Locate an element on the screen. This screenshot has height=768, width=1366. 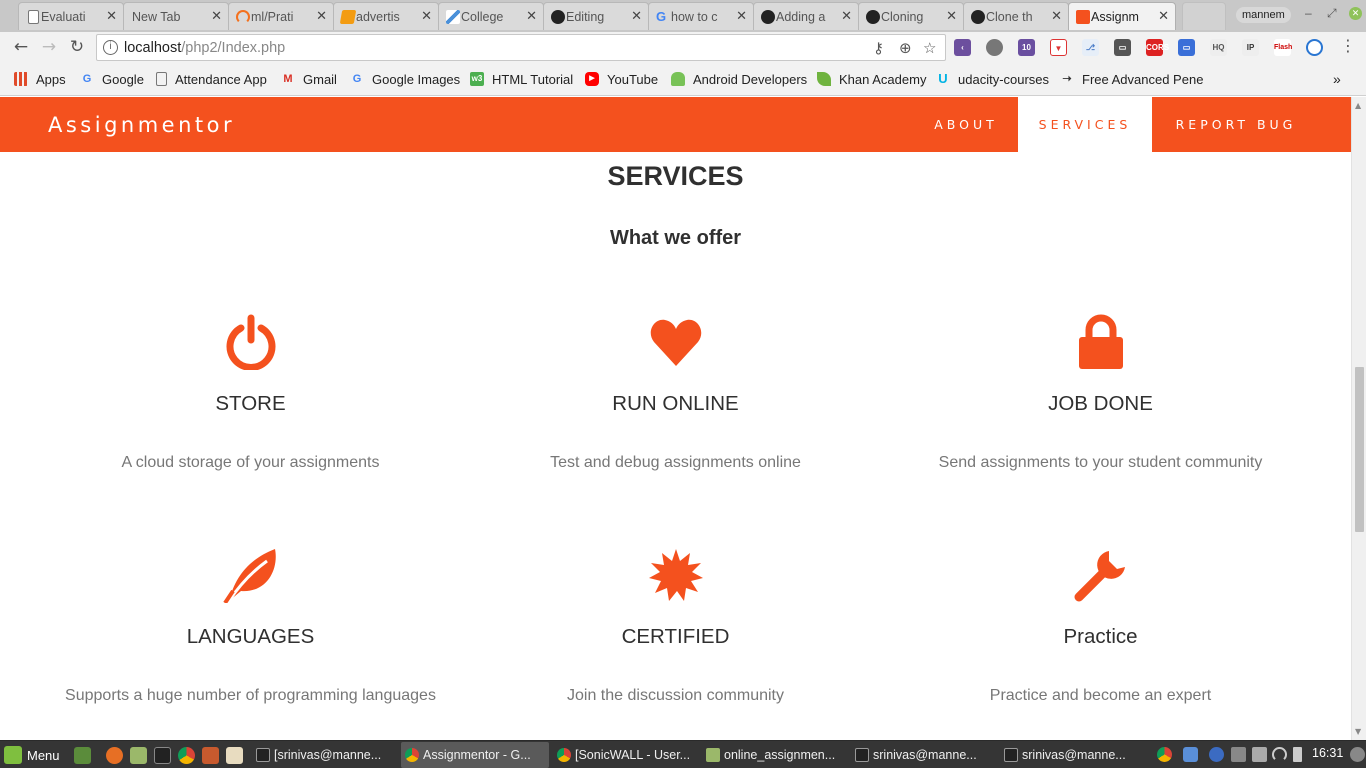
minimize-icon: – is located at coordinates (1308, 13).